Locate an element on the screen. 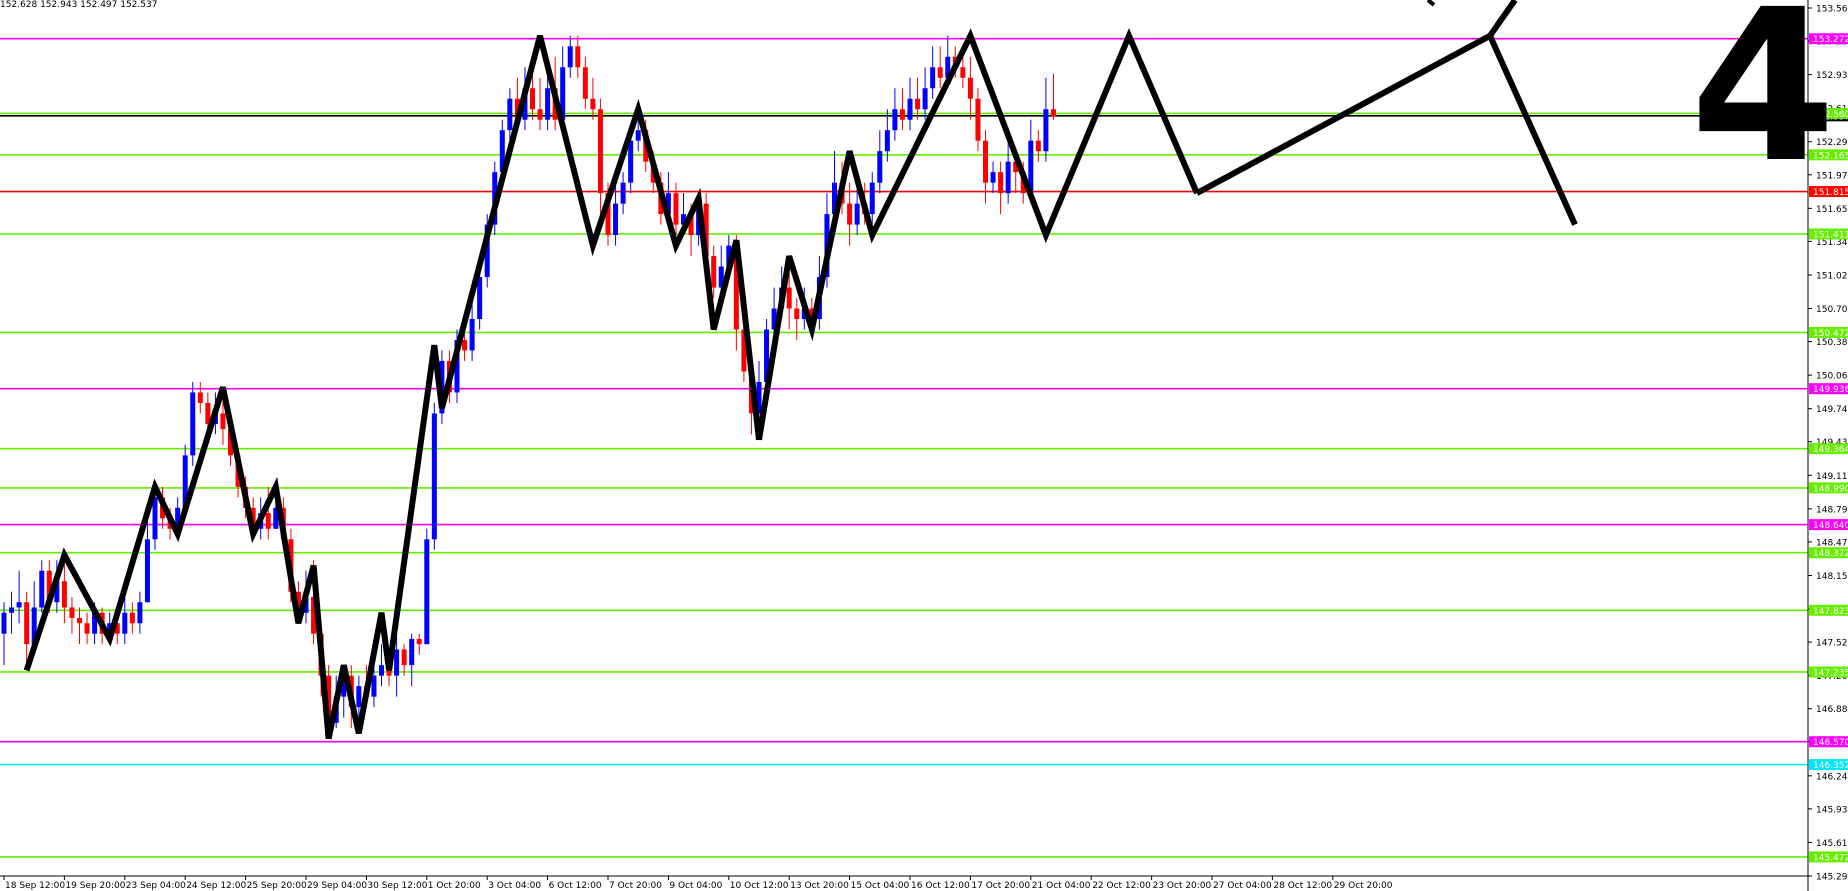  time-tick-label: 22 Oct 12:00 is located at coordinates (1121, 886).